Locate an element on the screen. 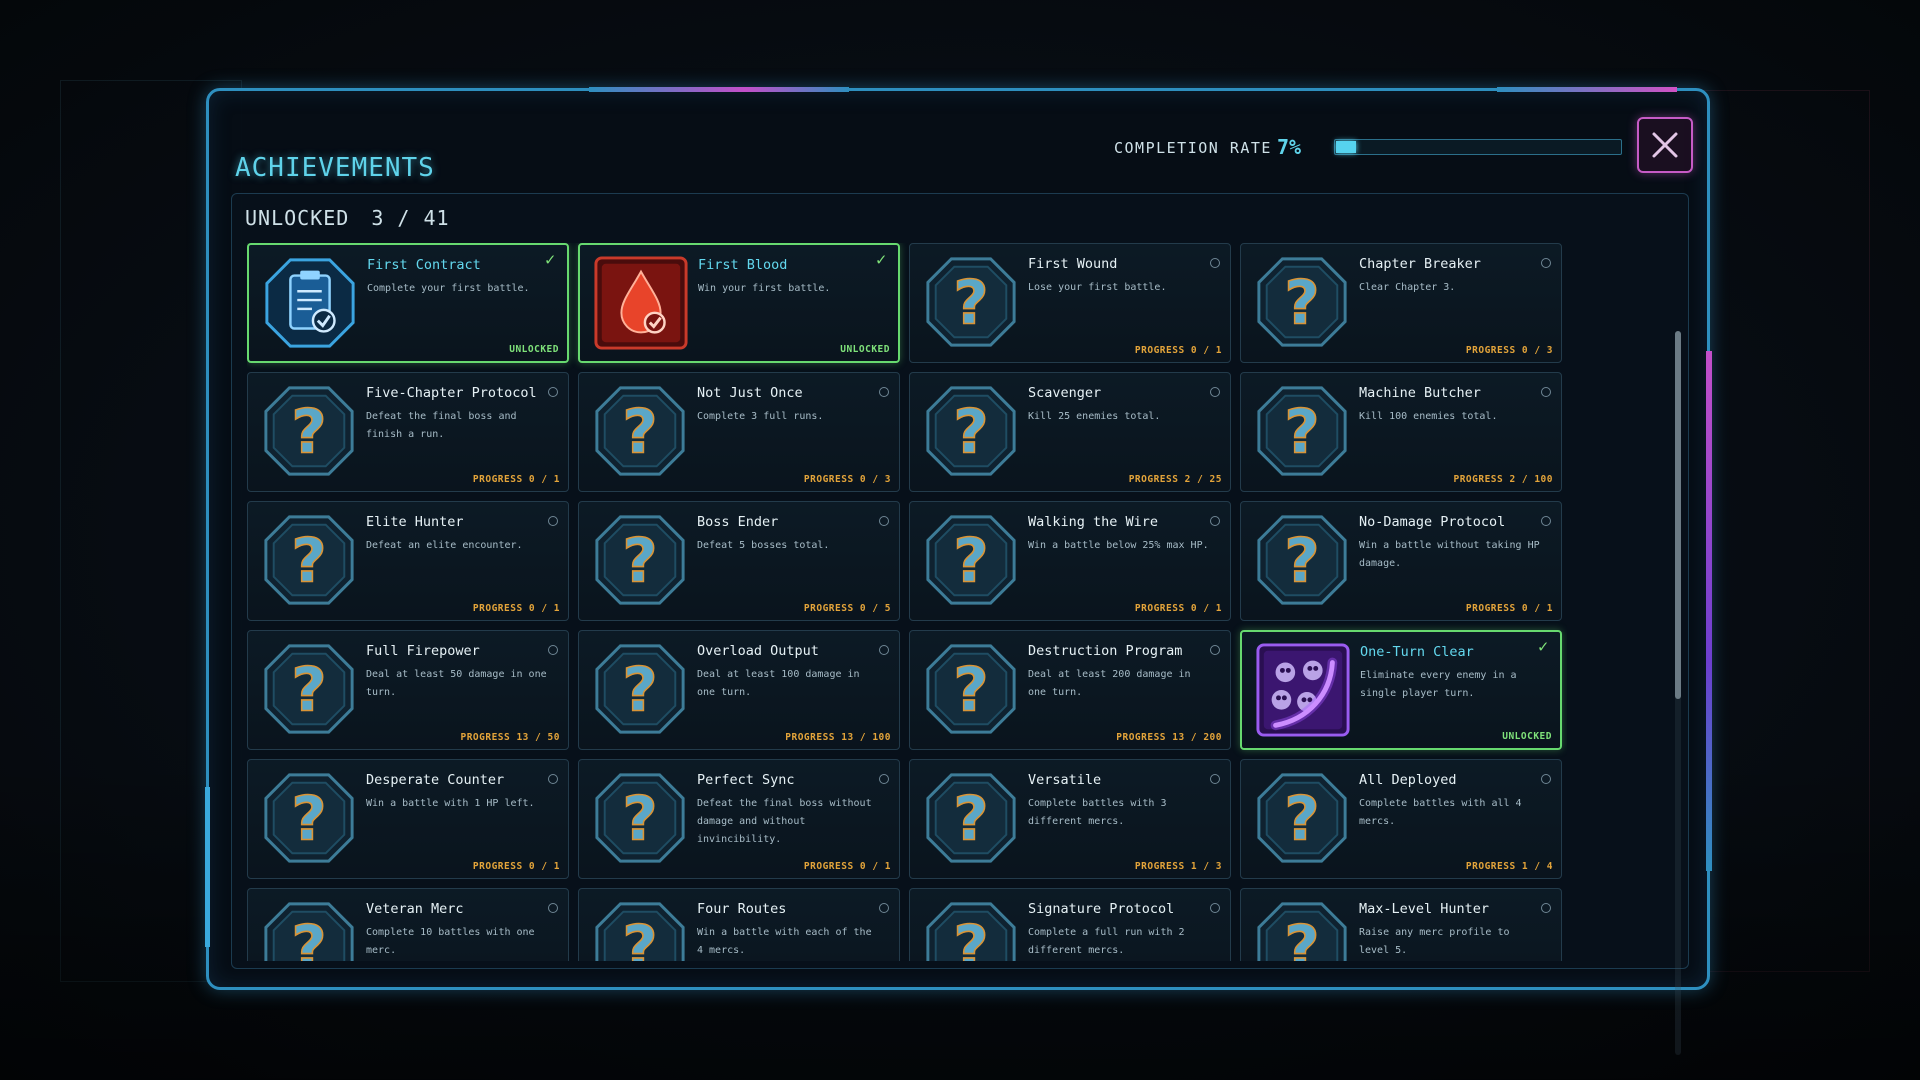 This screenshot has width=1920, height=1080. achievement-name: Veteran Merc is located at coordinates (415, 909).